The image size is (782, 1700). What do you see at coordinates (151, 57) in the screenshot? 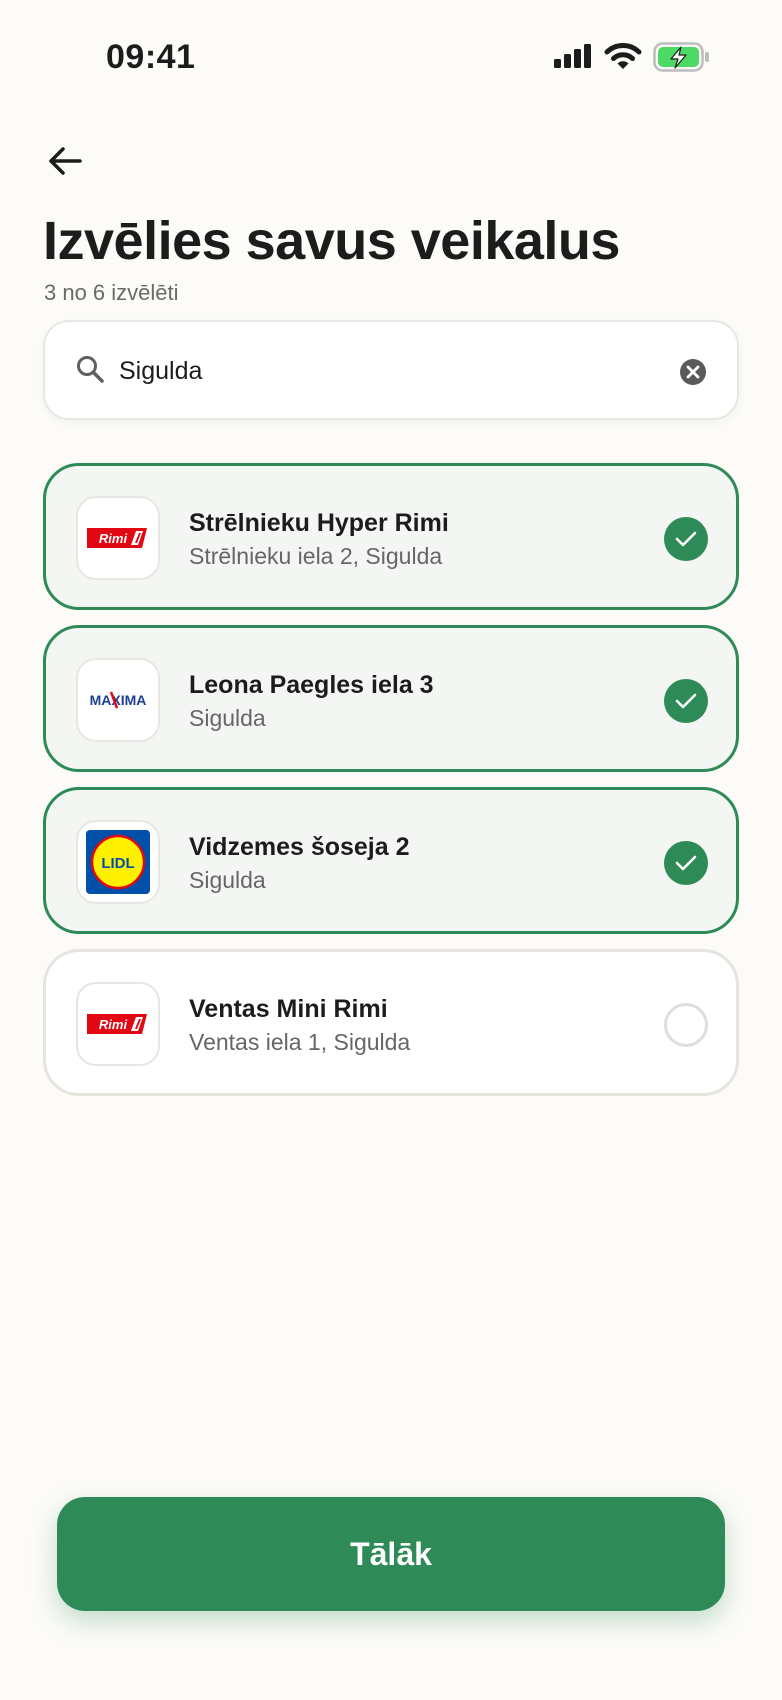
I see `status-time: 09:41` at bounding box center [151, 57].